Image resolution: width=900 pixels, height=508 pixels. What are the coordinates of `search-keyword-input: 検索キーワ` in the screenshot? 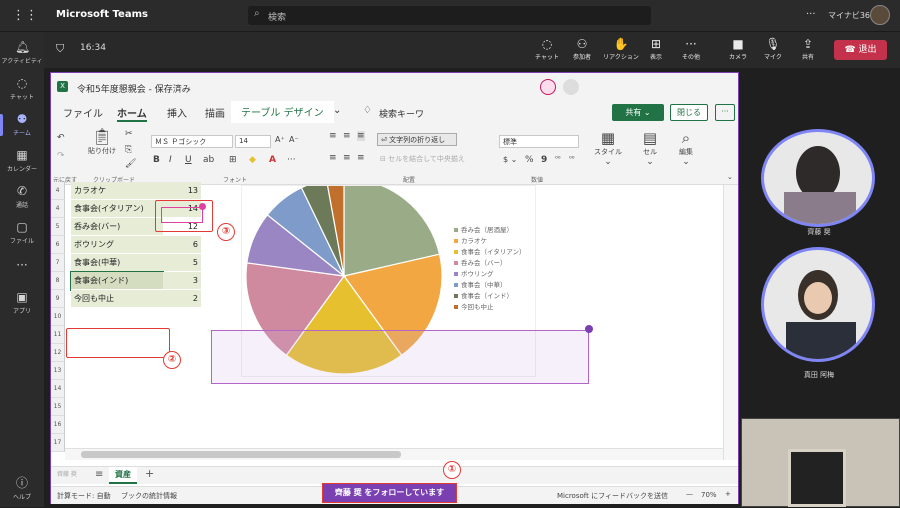 It's located at (401, 113).